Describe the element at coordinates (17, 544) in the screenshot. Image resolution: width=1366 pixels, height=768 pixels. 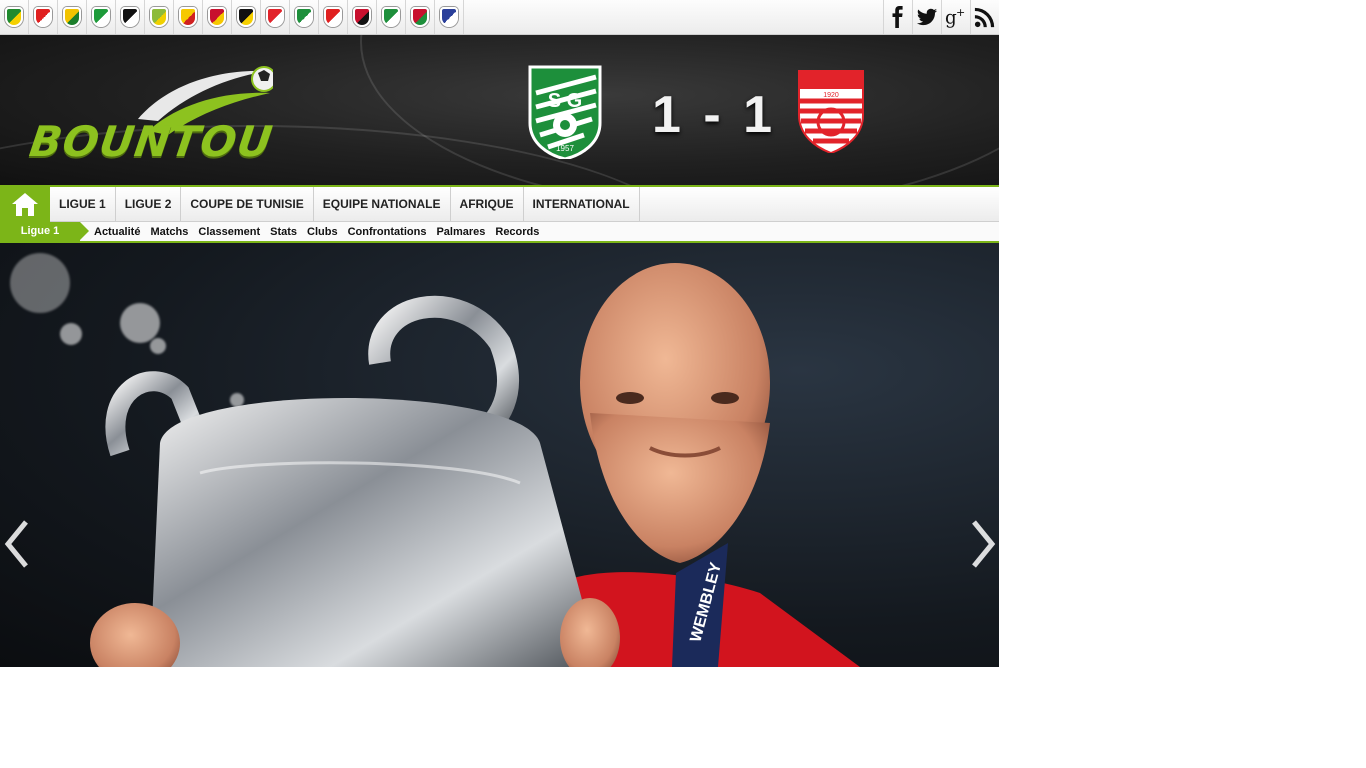
I see `slider-prev-arrow` at that location.